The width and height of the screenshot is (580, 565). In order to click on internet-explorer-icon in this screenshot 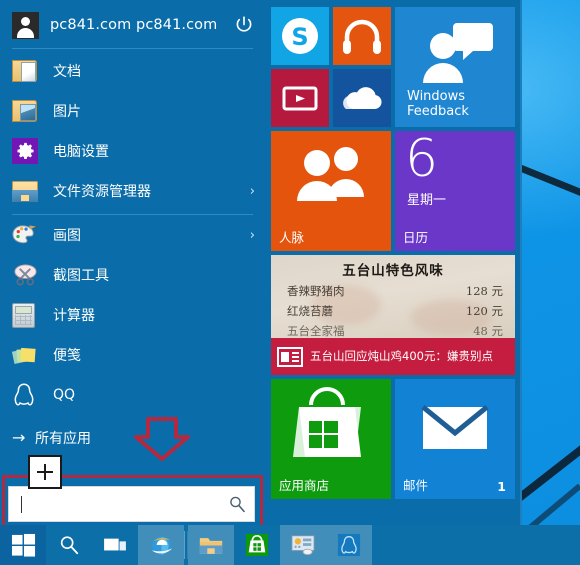, I will do `click(161, 545)`.